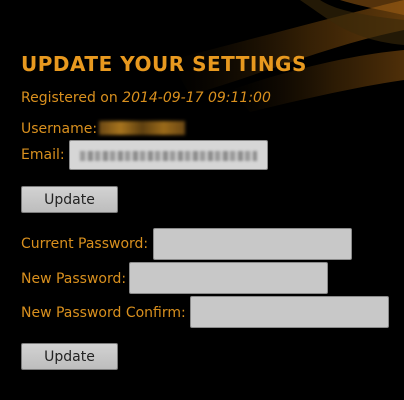  What do you see at coordinates (69, 199) in the screenshot?
I see `update-account-button: Update` at bounding box center [69, 199].